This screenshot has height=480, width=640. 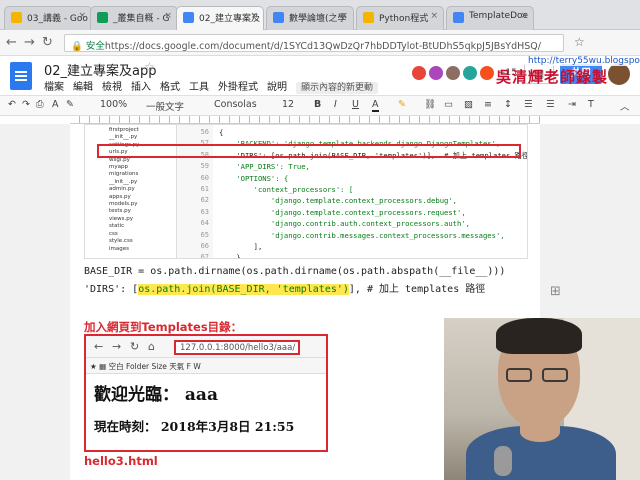 What do you see at coordinates (488, 104) in the screenshot?
I see `align-icon: ≡` at bounding box center [488, 104].